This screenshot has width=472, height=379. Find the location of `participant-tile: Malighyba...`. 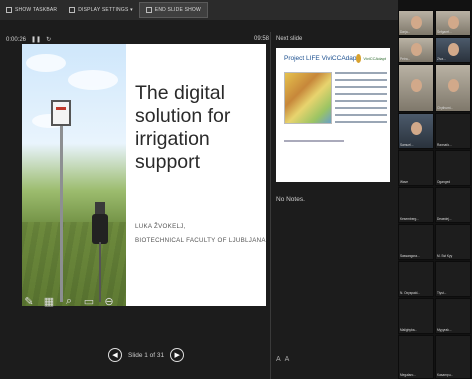

participant-tile: Malighyba... is located at coordinates (416, 316).